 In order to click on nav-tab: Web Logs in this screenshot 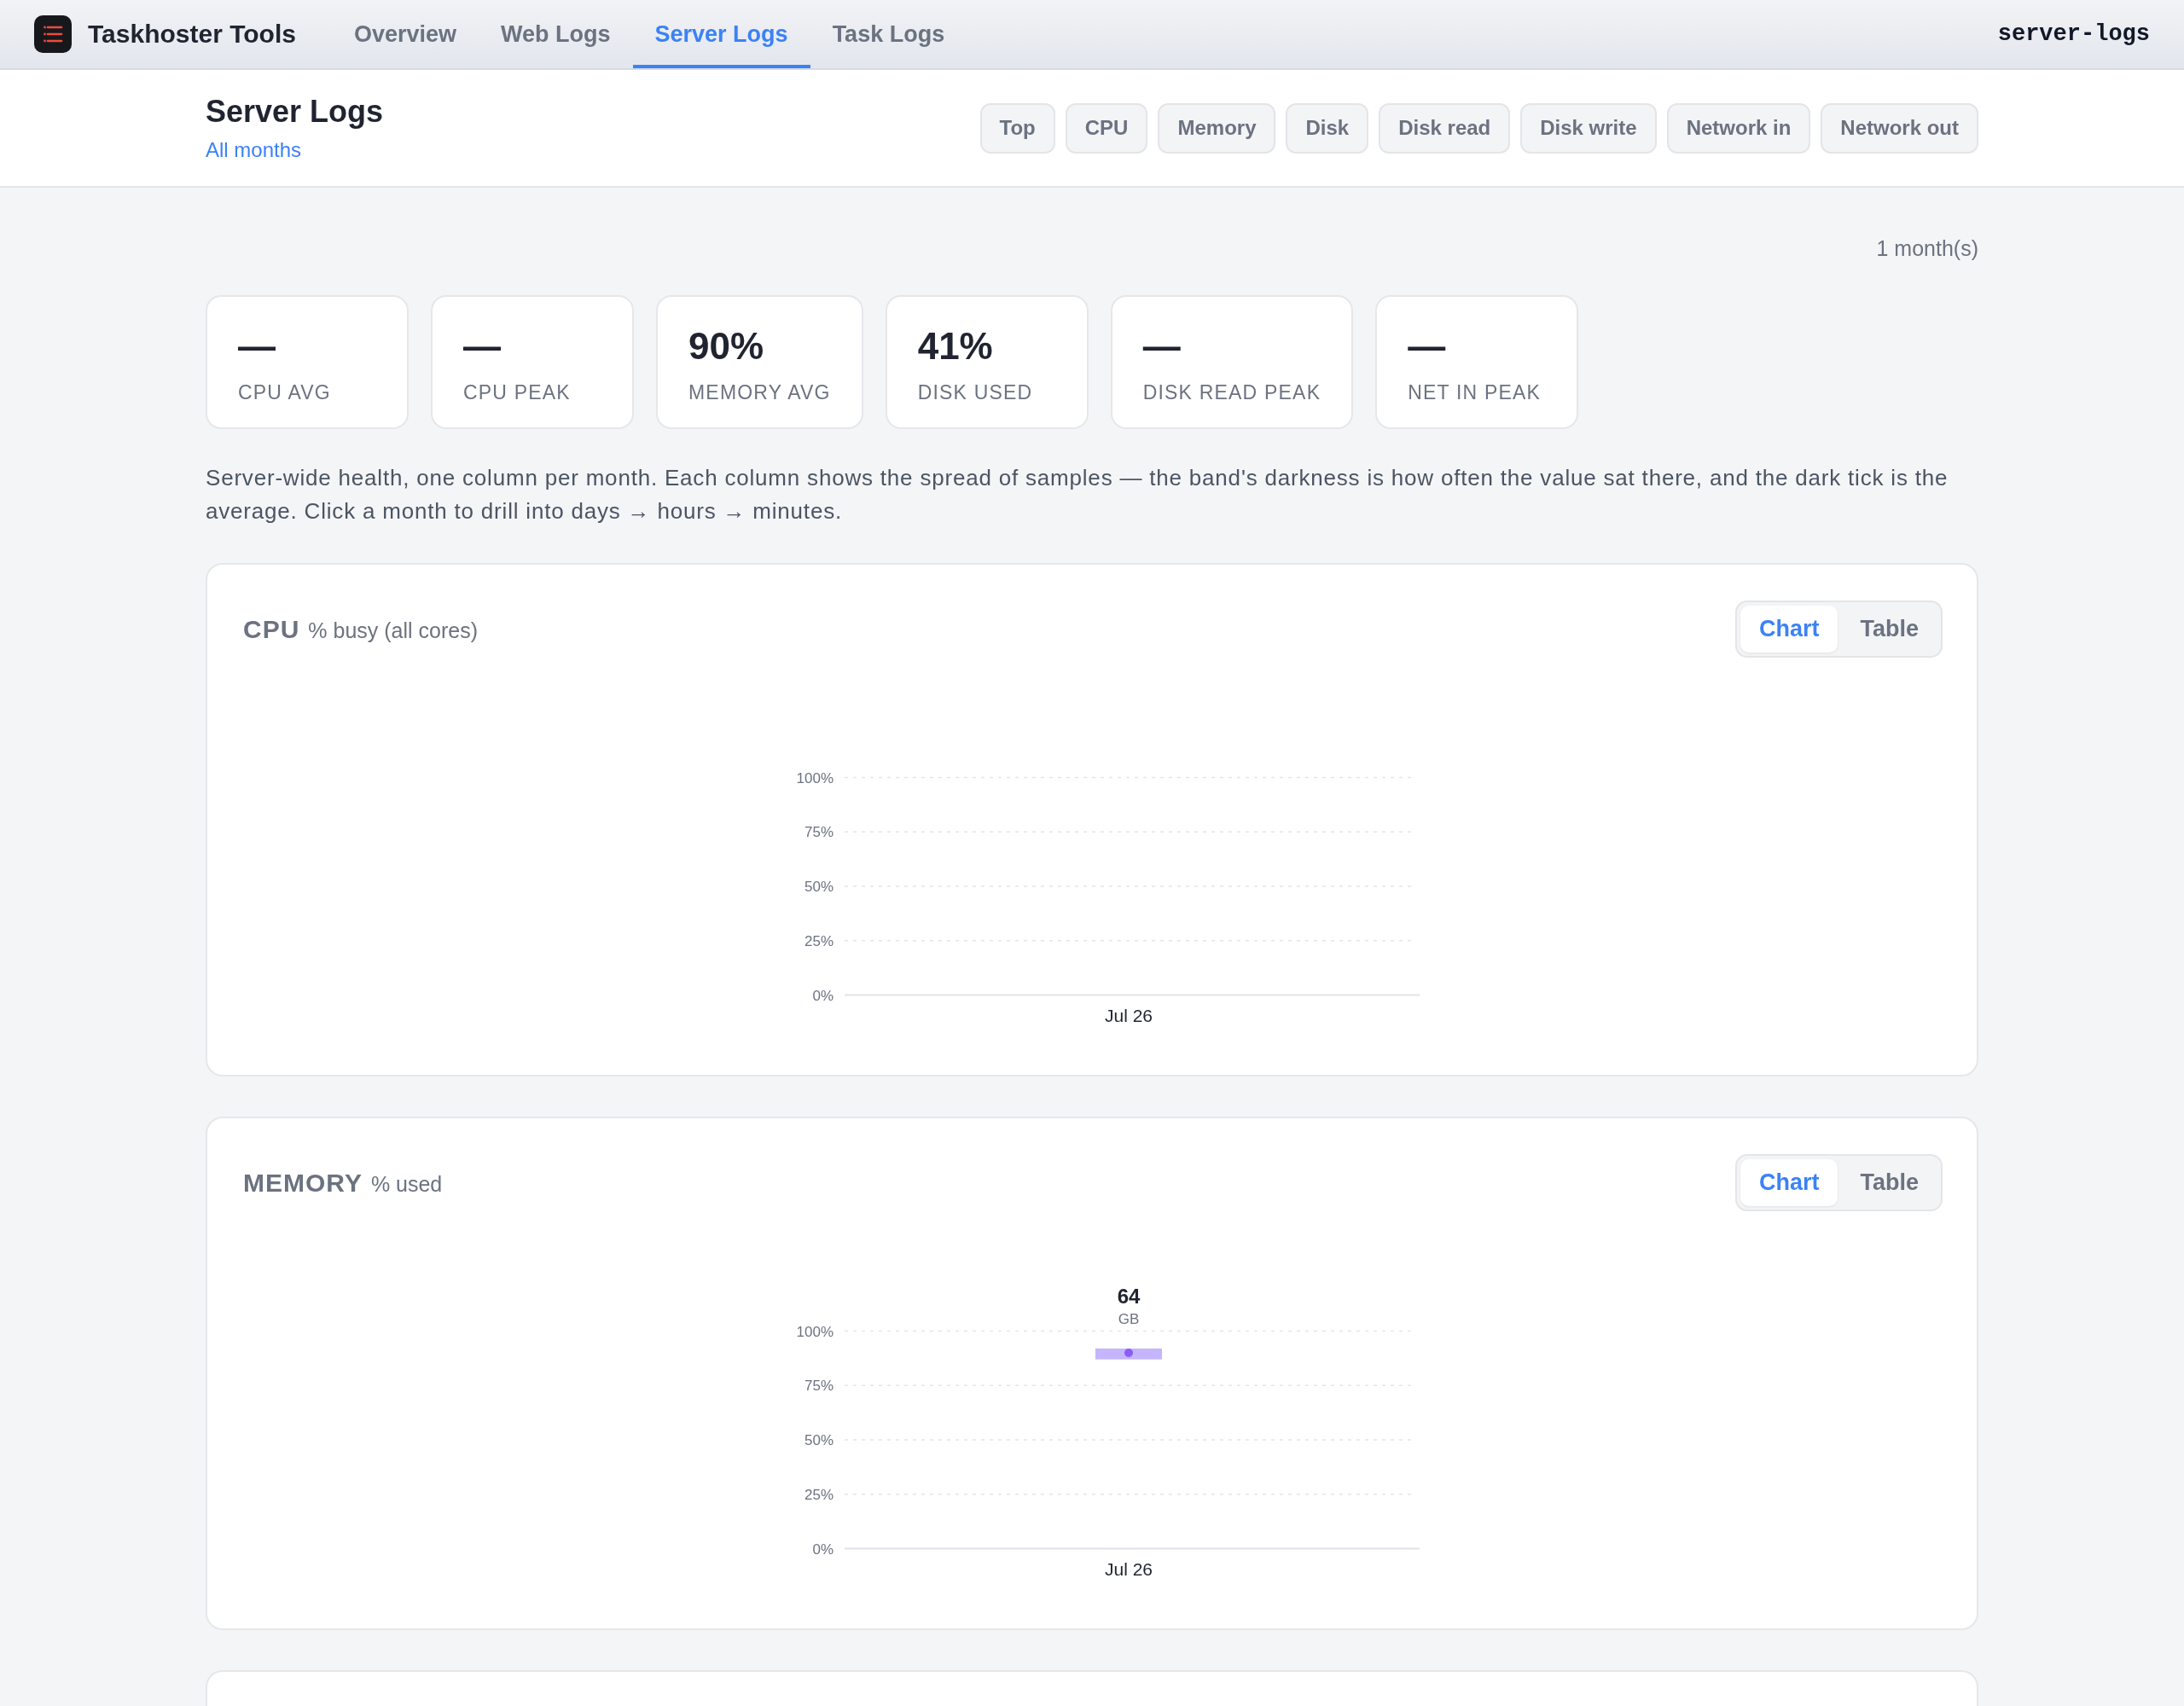, I will do `click(556, 34)`.